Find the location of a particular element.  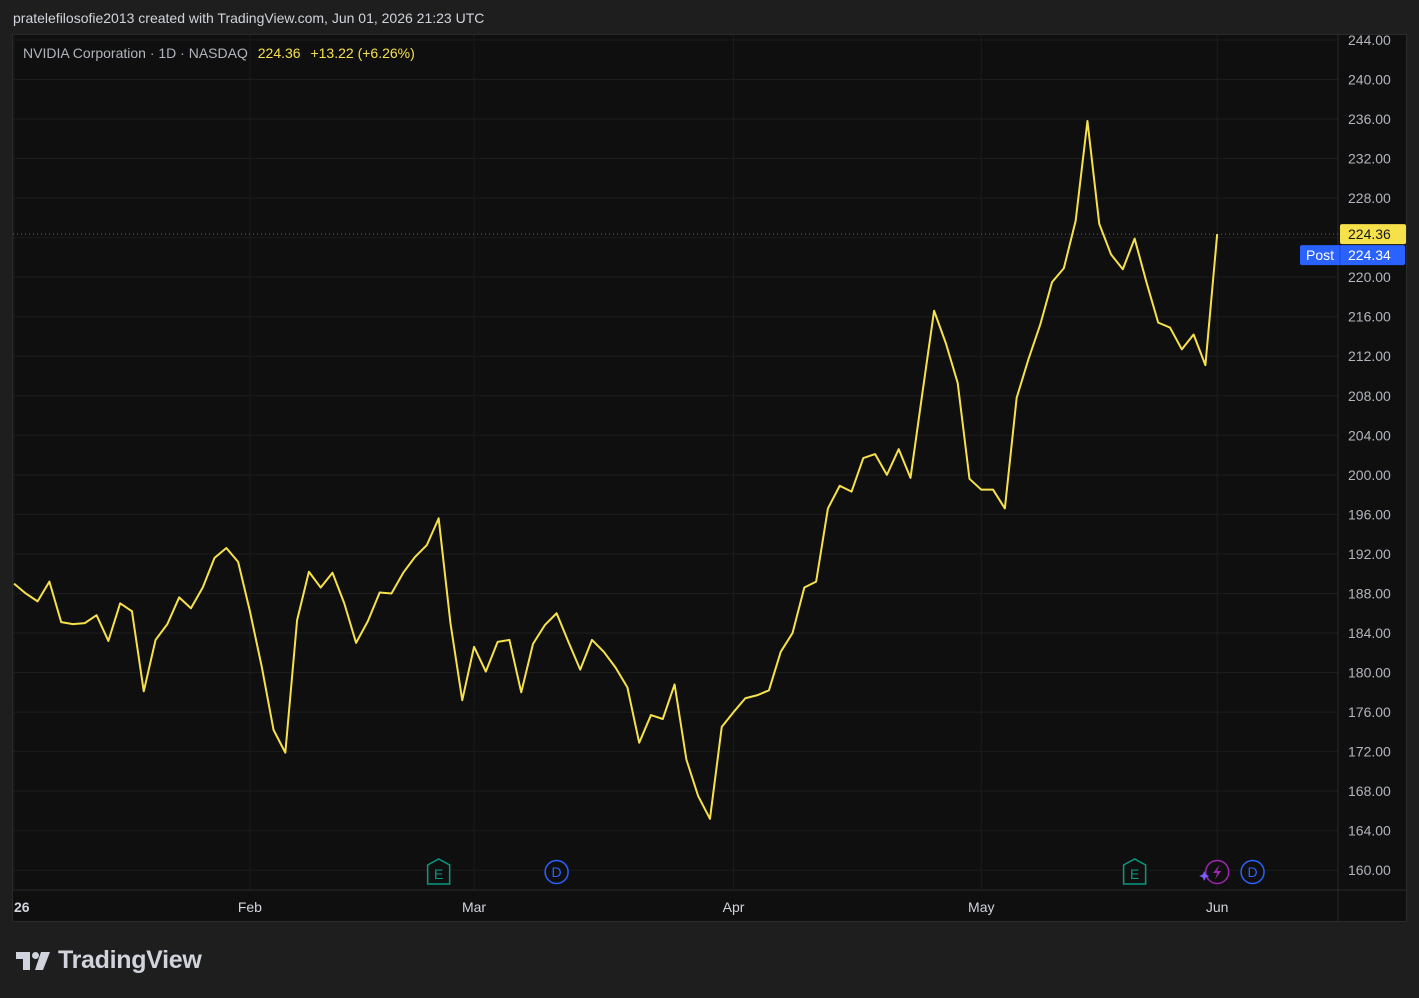

split-icon is located at coordinates (1214, 872).